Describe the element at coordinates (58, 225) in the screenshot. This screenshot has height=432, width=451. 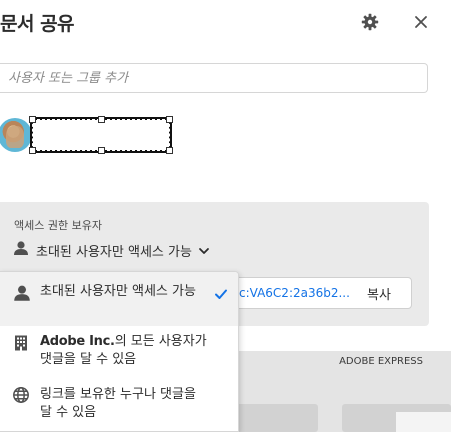
I see `access-label: 액세스 권한 보유자` at that location.